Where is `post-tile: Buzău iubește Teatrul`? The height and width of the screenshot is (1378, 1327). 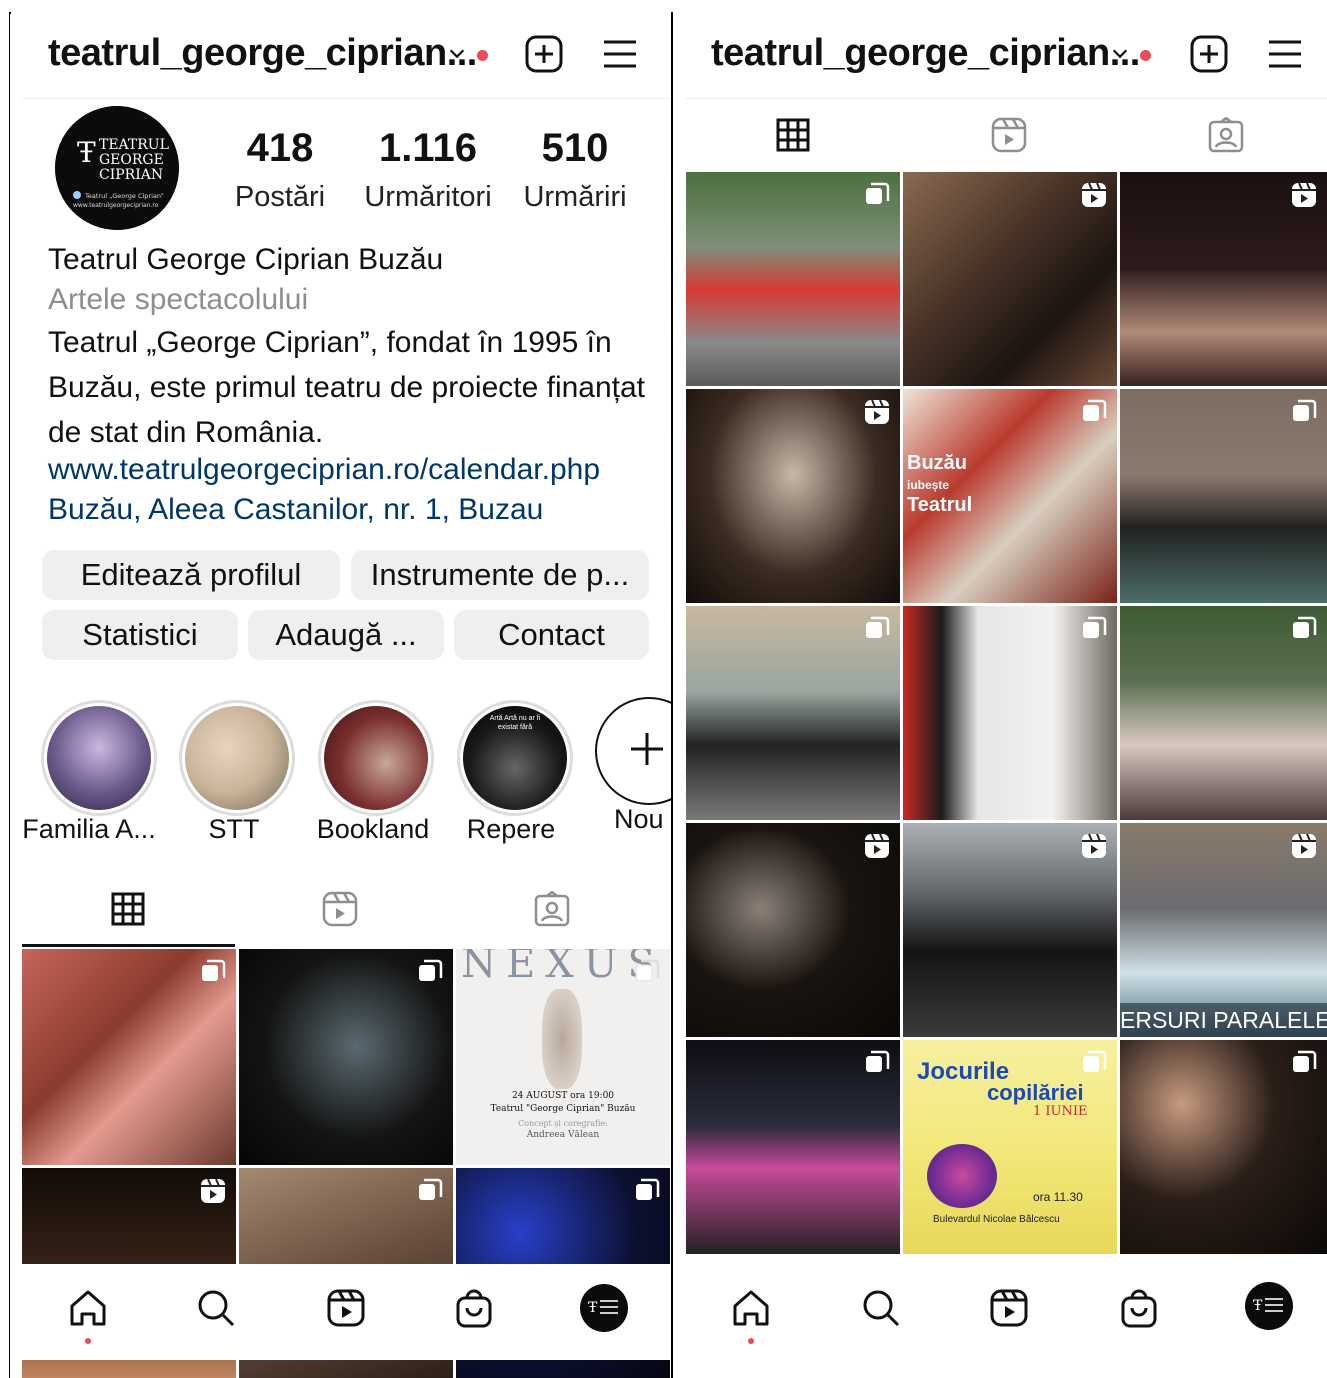 post-tile: Buzău iubește Teatrul is located at coordinates (1010, 496).